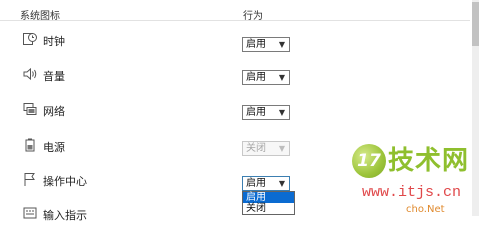 This screenshot has height=240, width=500. What do you see at coordinates (434, 209) in the screenshot?
I see `watermark-suffix: .Net` at bounding box center [434, 209].